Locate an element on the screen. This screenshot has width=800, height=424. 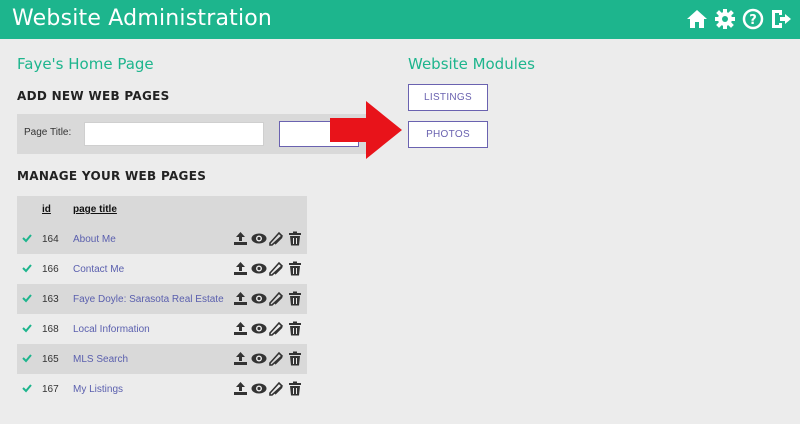
row-page-title-link: MLS Search is located at coordinates (100, 359).